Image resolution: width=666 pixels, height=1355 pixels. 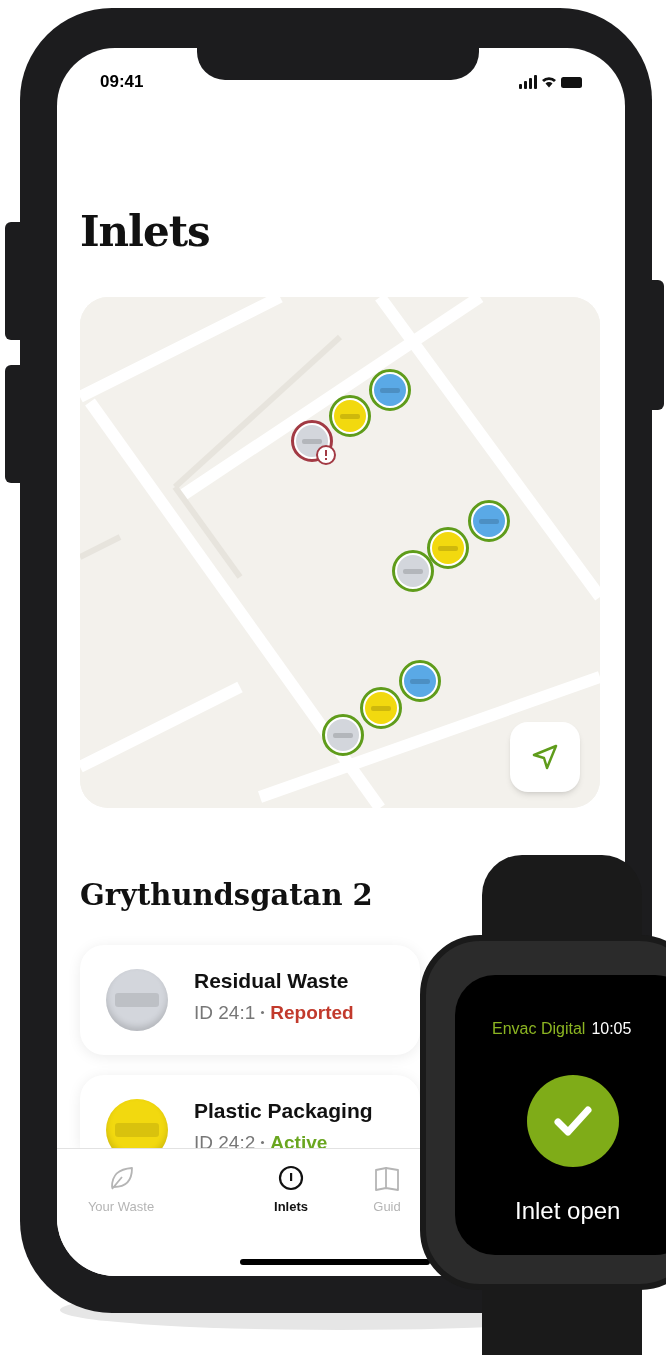 What do you see at coordinates (549, 82) in the screenshot?
I see `wifi-icon` at bounding box center [549, 82].